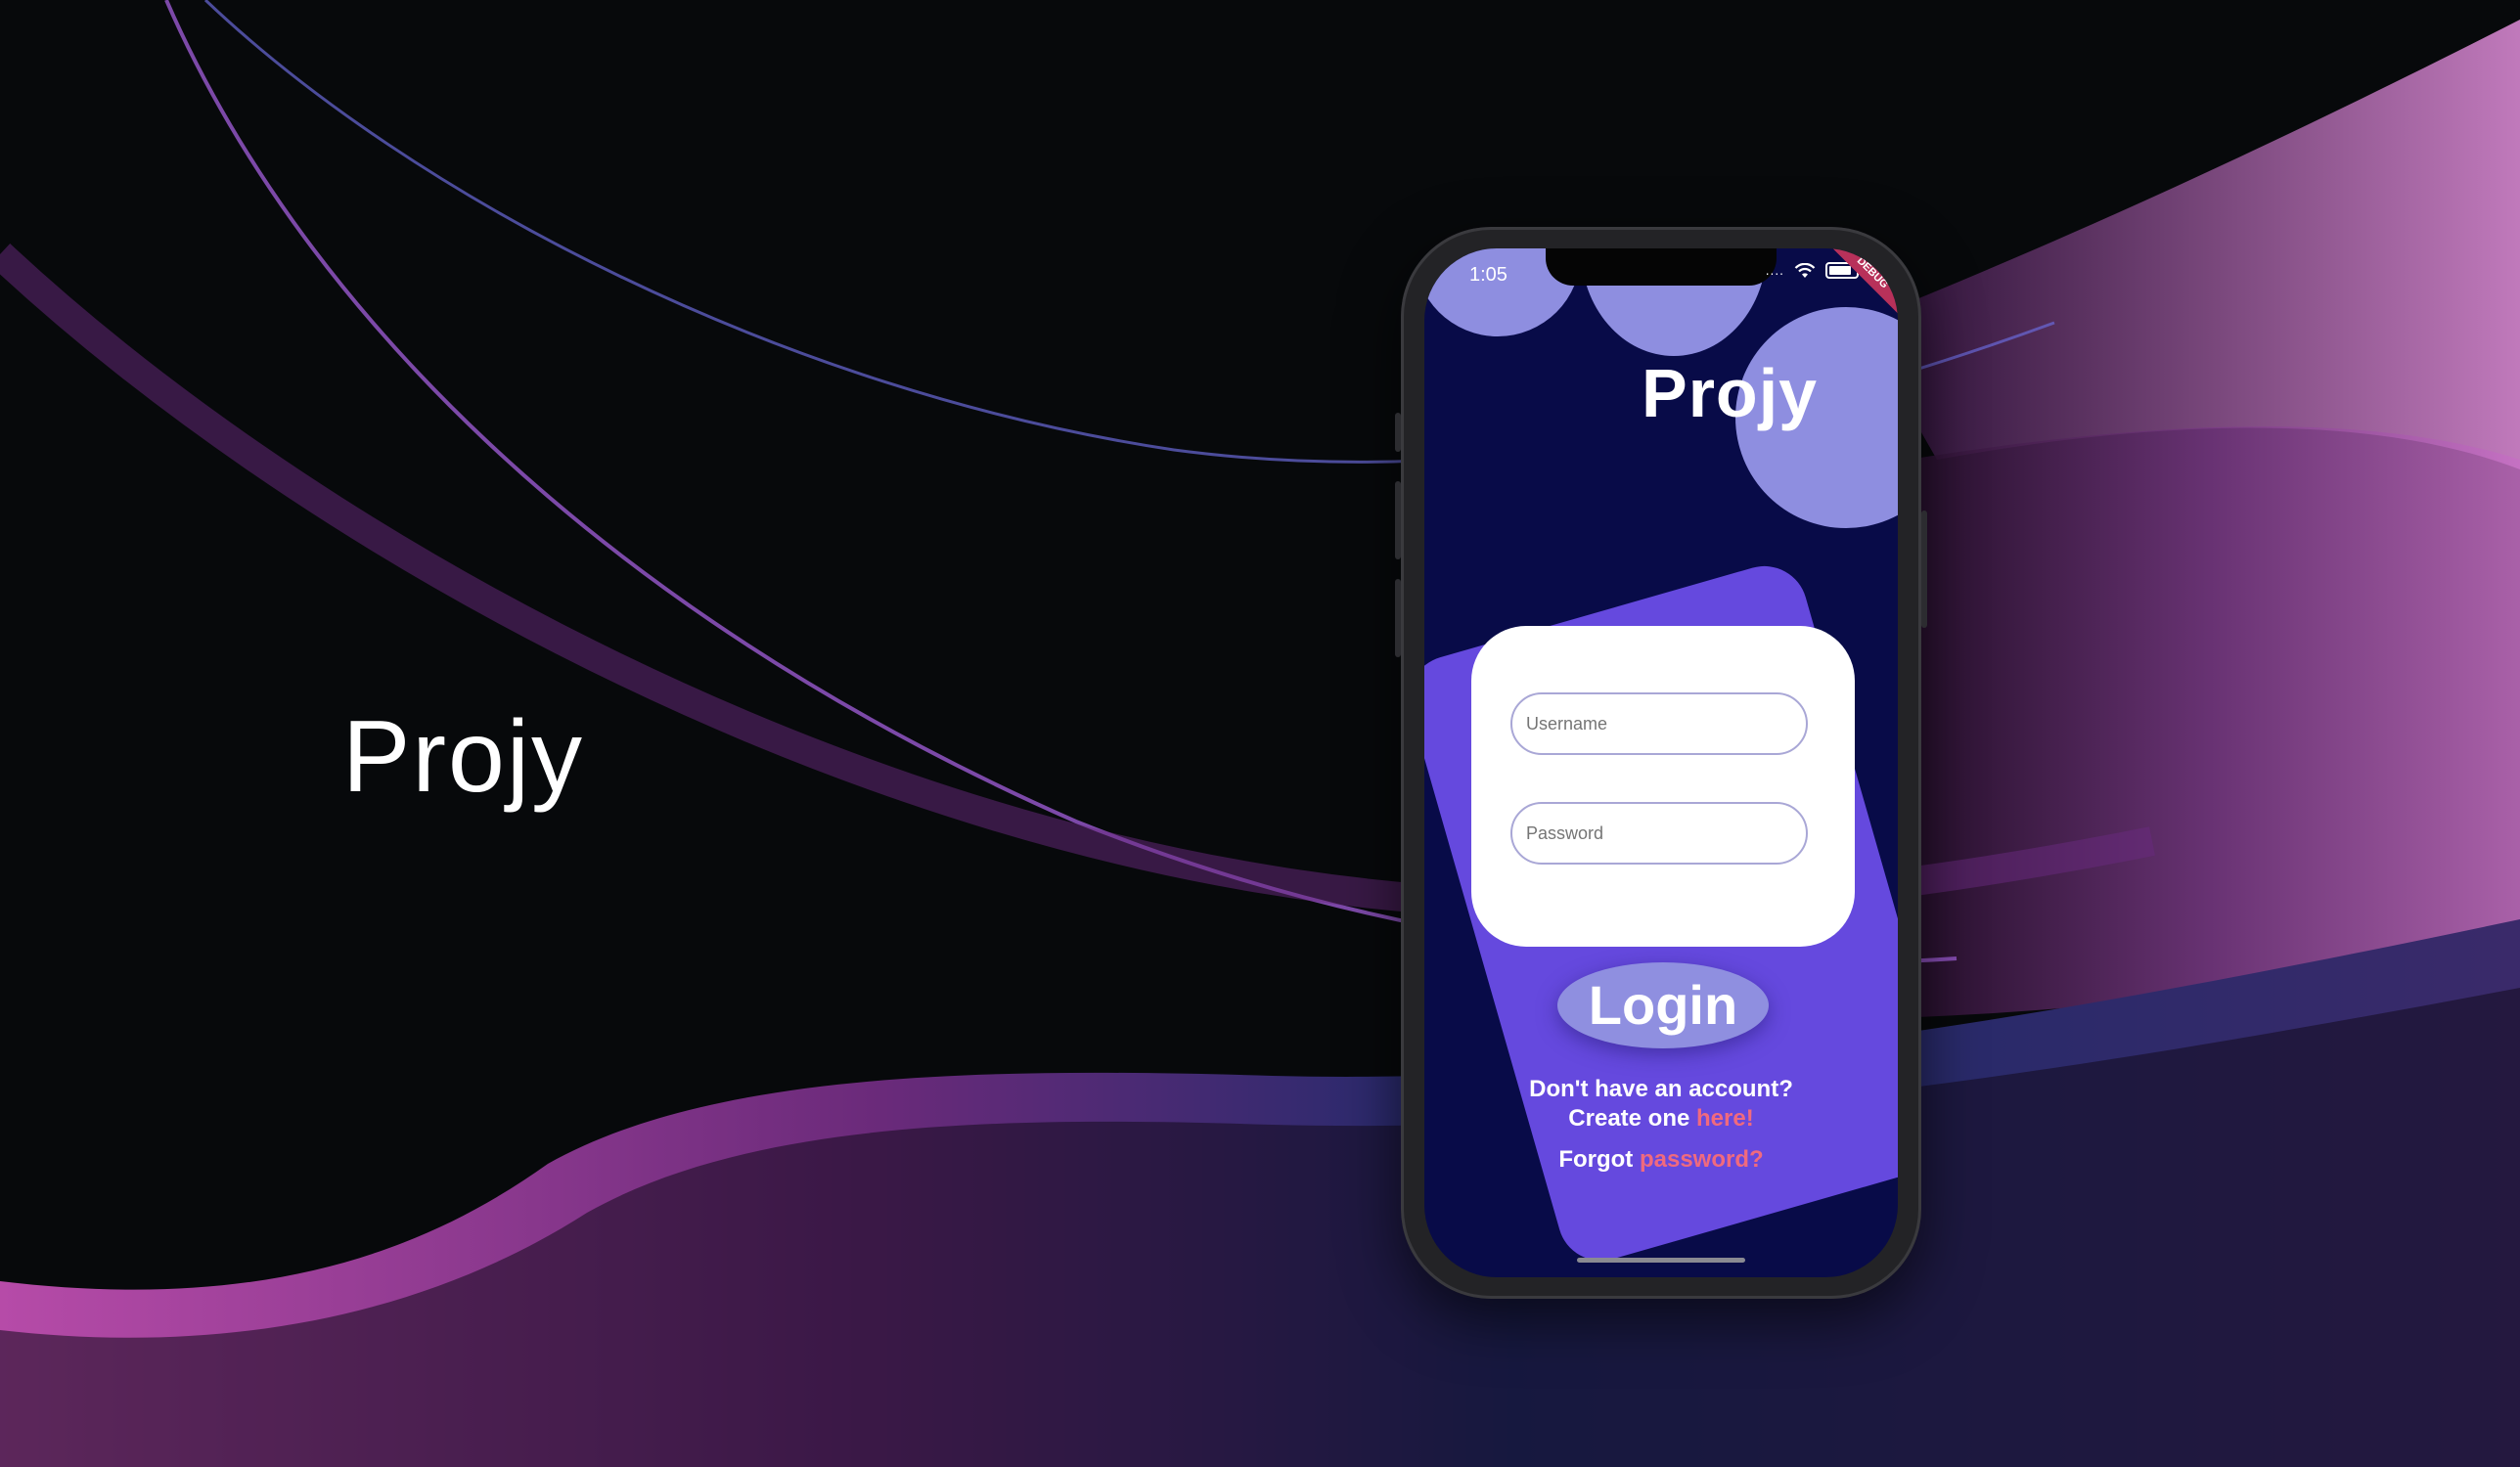 This screenshot has width=2520, height=1467. I want to click on login-form-card, so click(1663, 786).